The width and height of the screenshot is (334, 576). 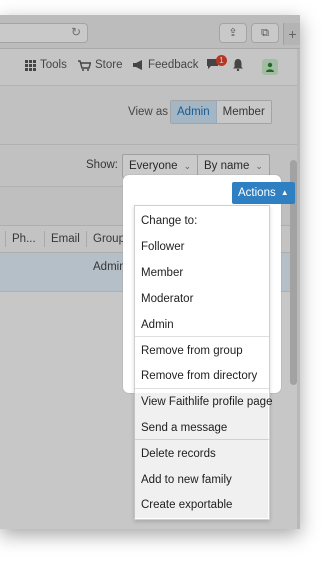 What do you see at coordinates (199, 376) in the screenshot?
I see `menu-item-remove-from-directory: Remove from directory` at bounding box center [199, 376].